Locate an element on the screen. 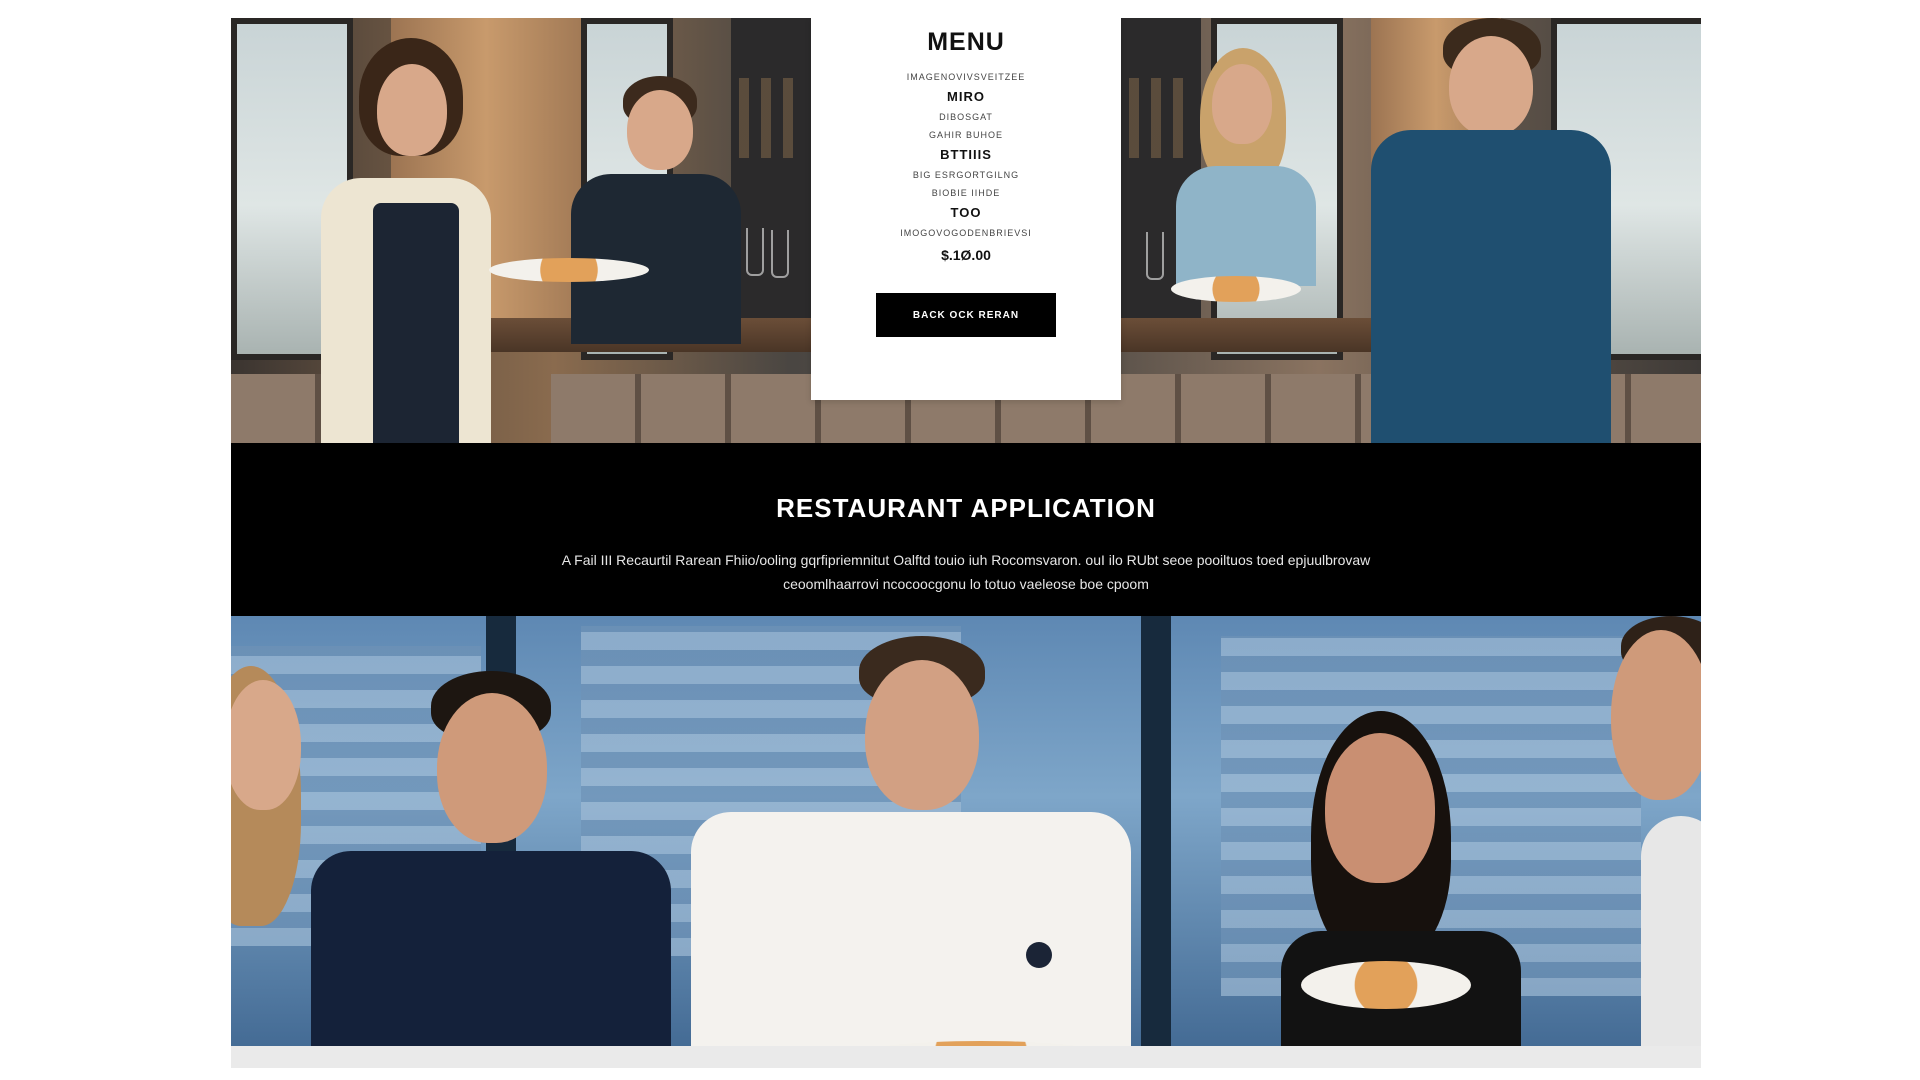 The image size is (1920, 1080). banner-title: RESTAURANT APPLICATION is located at coordinates (966, 508).